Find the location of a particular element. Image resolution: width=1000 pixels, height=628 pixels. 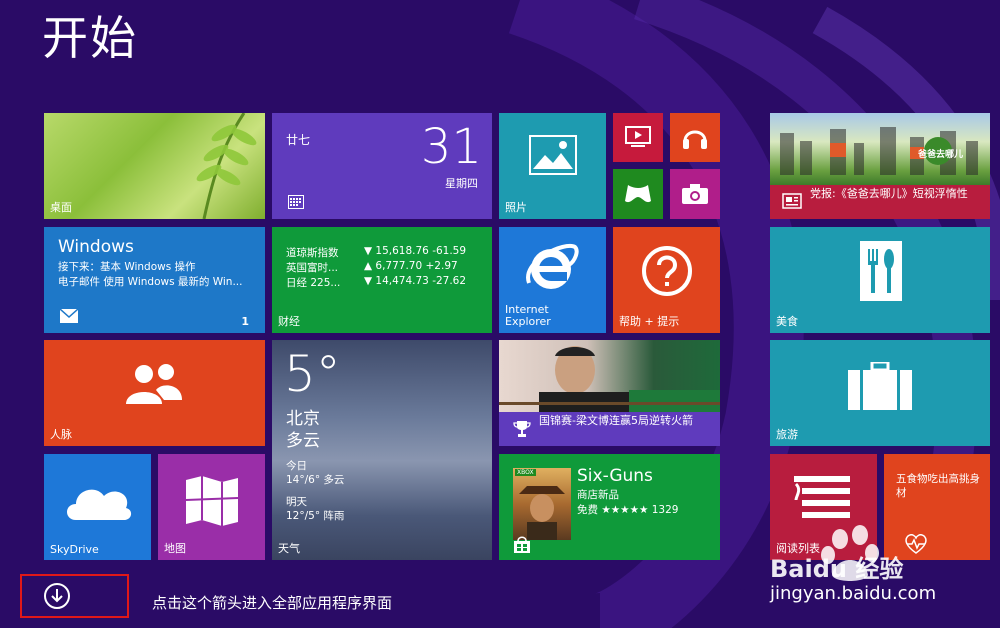

tile-label: 旅游 is located at coordinates (787, 434).